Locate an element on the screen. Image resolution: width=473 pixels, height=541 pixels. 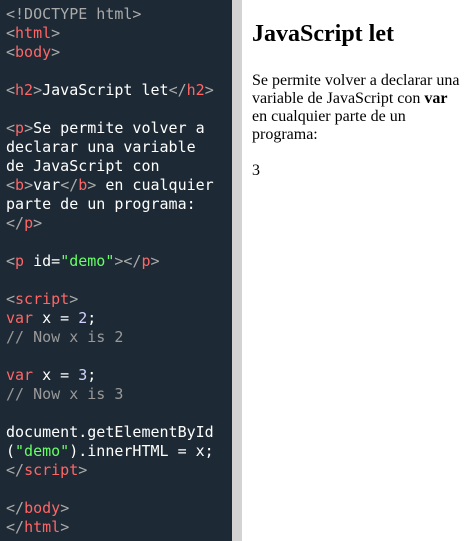
code-line: var x = 3; is located at coordinates (51, 375).